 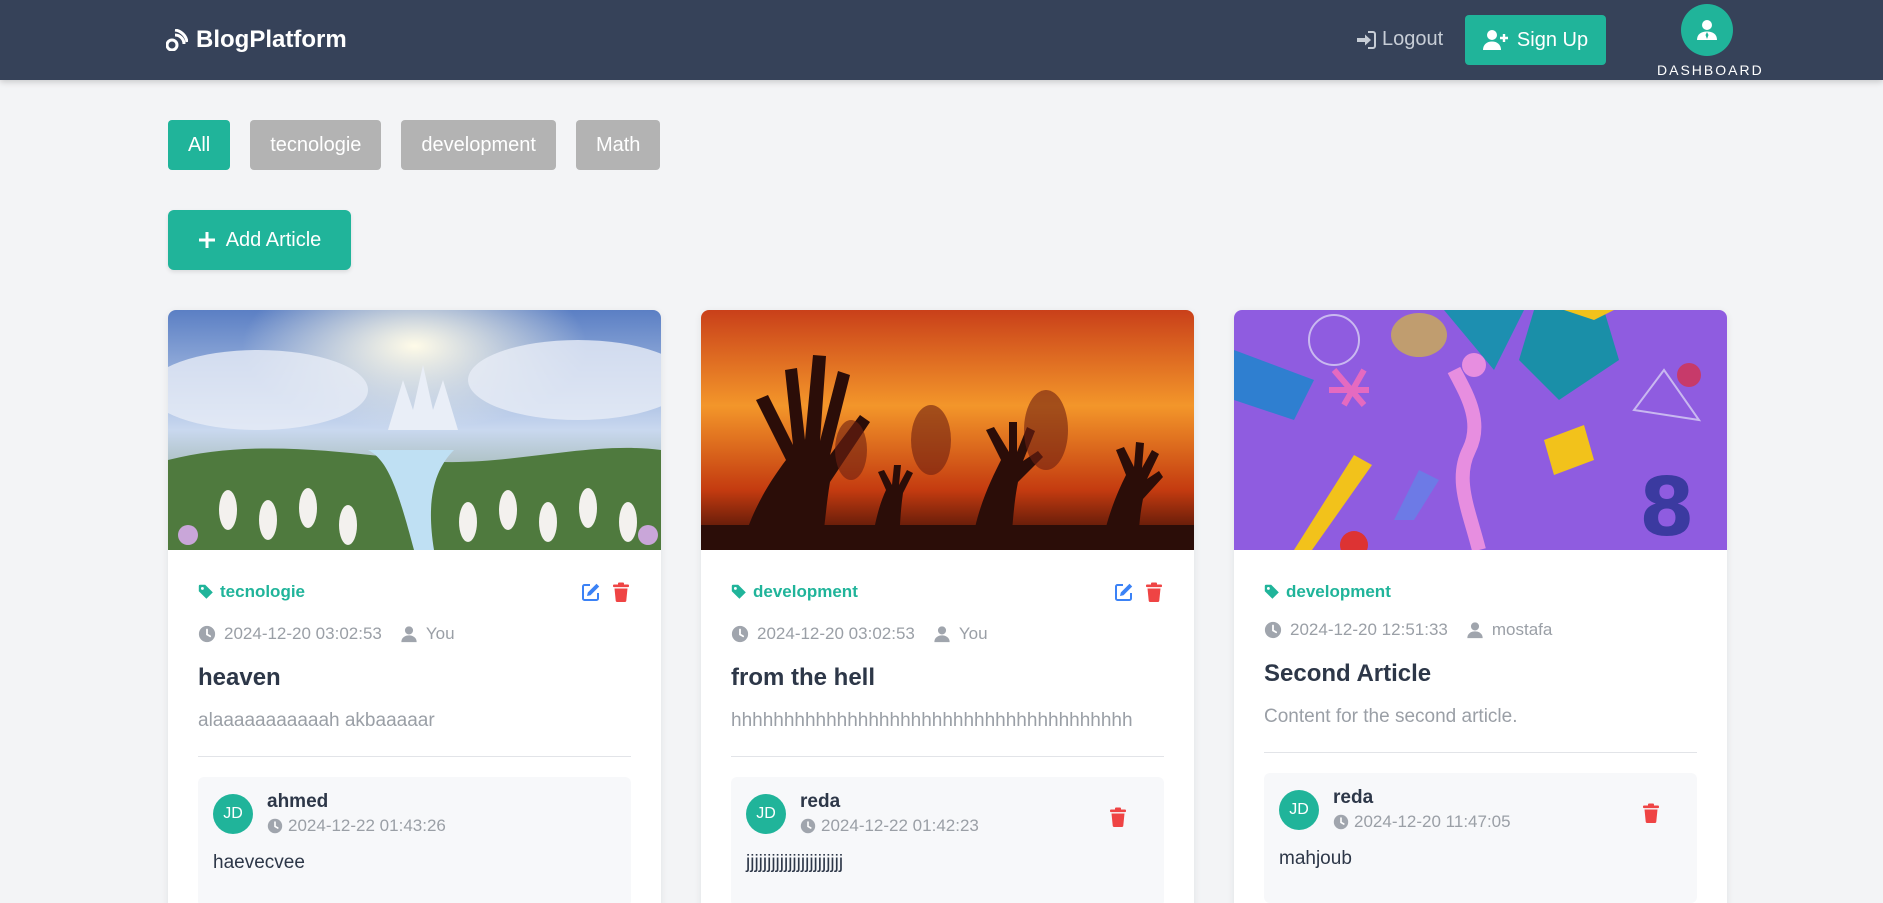 What do you see at coordinates (273, 239) in the screenshot?
I see `add-article-label: Add Article` at bounding box center [273, 239].